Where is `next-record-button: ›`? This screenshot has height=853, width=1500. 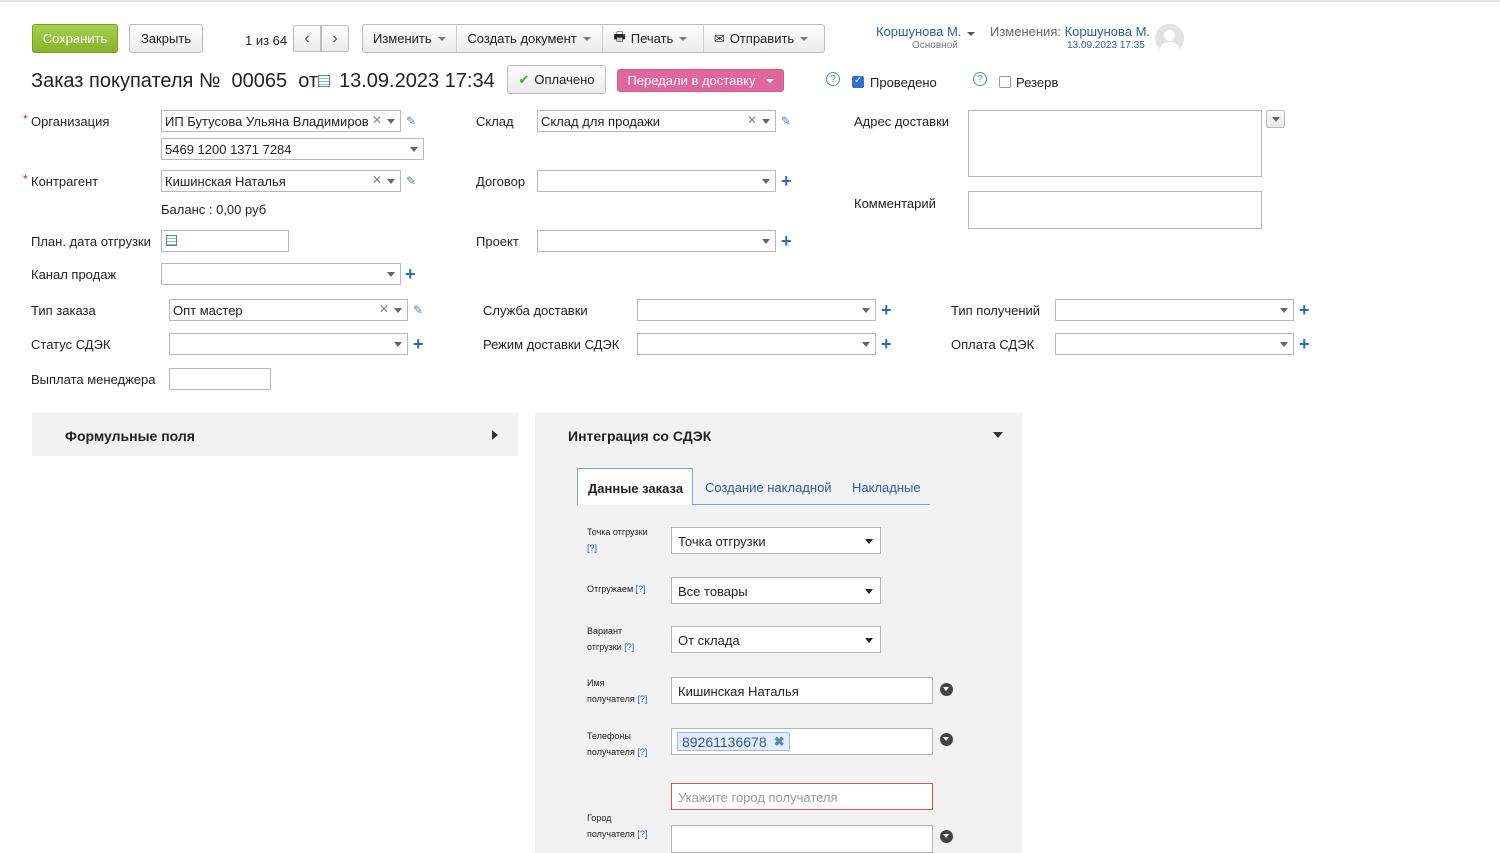 next-record-button: › is located at coordinates (335, 38).